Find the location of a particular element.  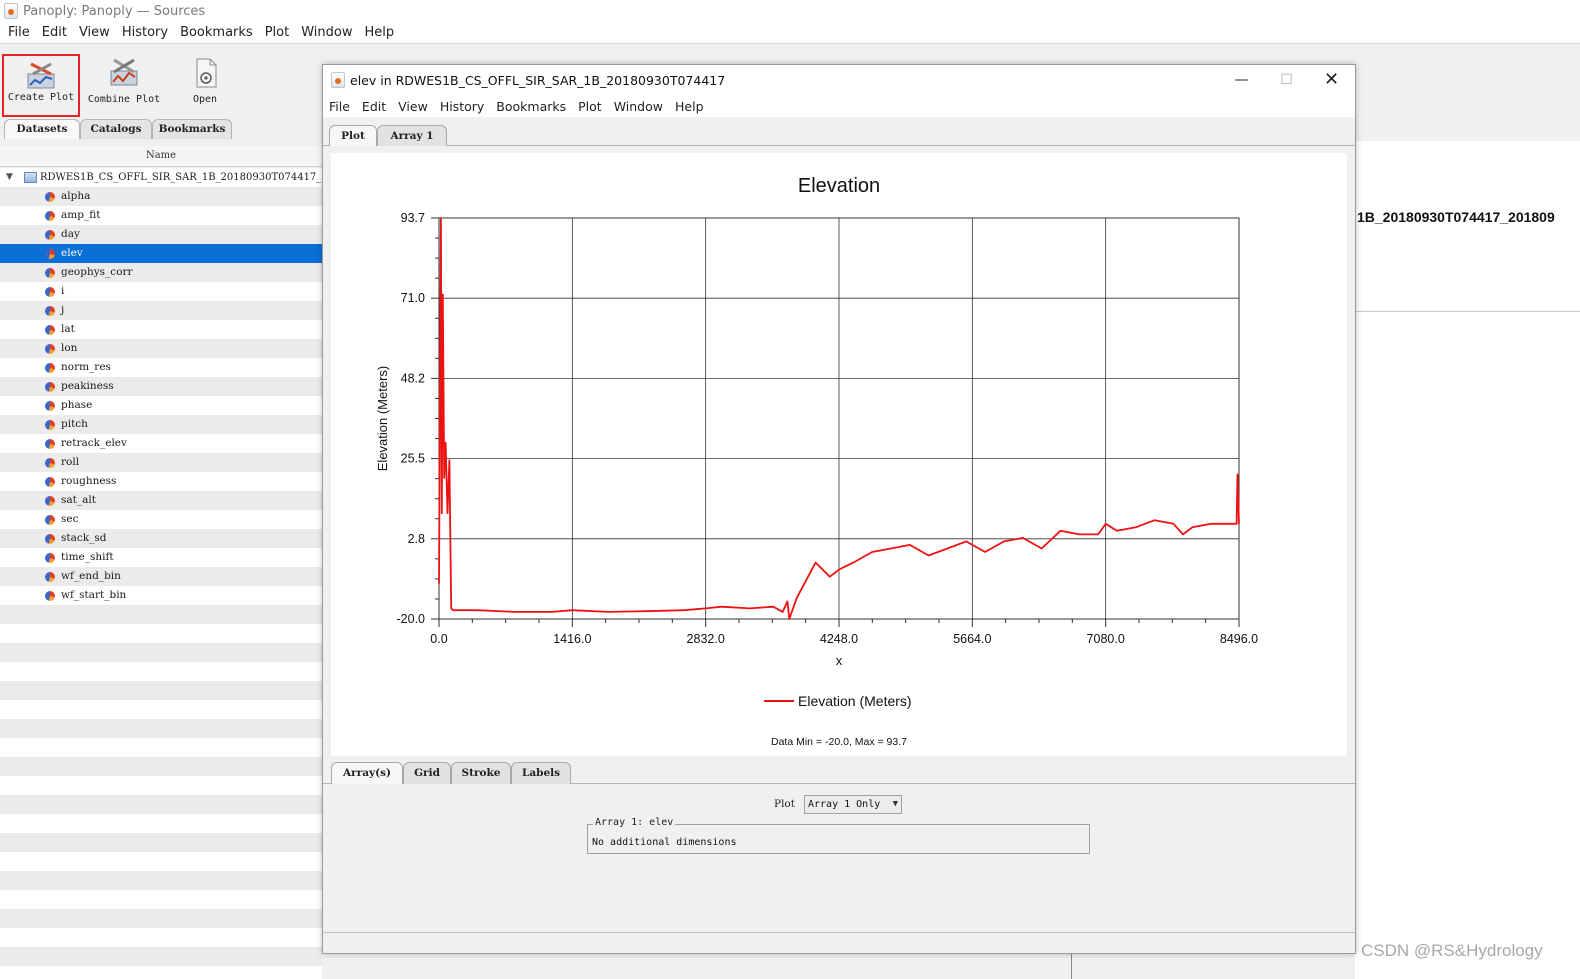

tree-column-header: Name is located at coordinates (161, 156).